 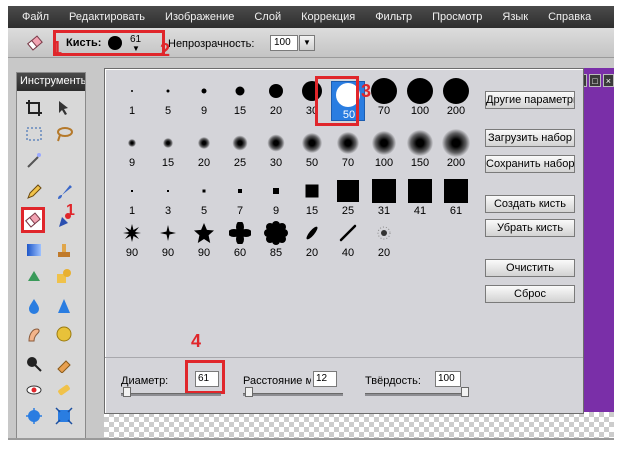 I want to click on pinch-icon, so click(x=64, y=416).